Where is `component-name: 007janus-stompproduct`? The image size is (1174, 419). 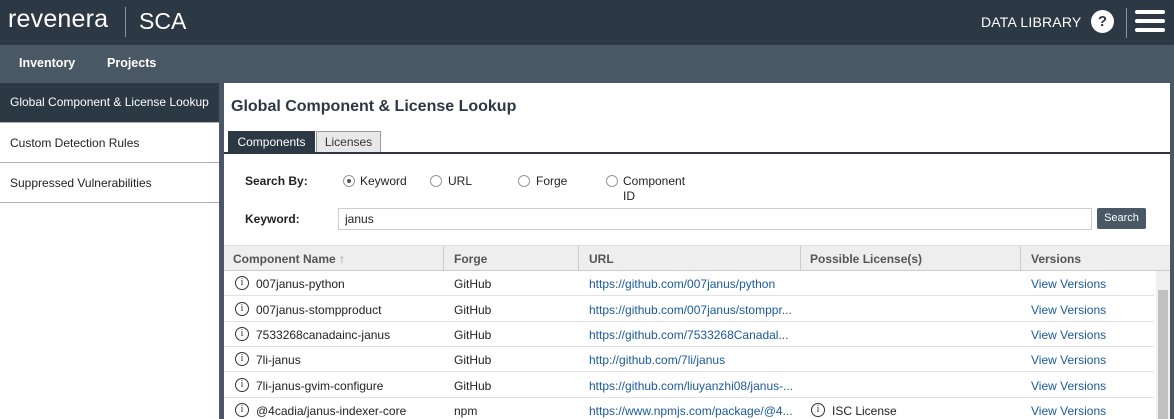 component-name: 007janus-stompproduct is located at coordinates (319, 310).